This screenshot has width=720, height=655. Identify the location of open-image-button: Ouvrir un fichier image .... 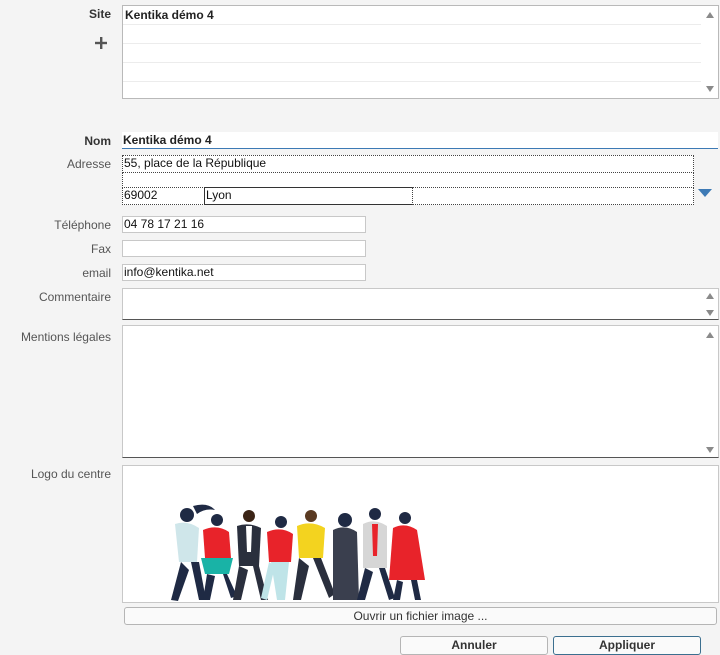
(420, 616).